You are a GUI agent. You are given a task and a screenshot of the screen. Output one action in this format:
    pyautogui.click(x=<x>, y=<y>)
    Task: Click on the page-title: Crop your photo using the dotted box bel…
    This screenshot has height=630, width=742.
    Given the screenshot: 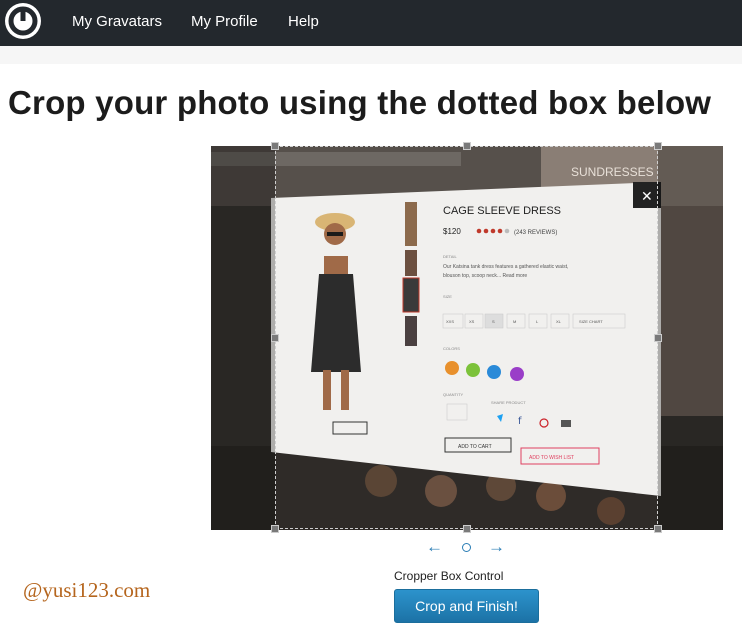 What is the action you would take?
    pyautogui.click(x=360, y=102)
    